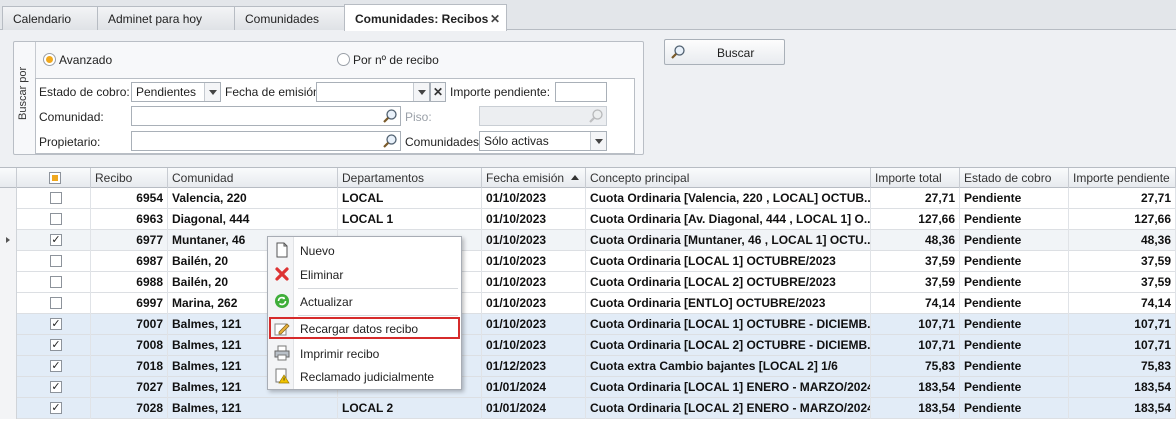  What do you see at coordinates (1122, 303) in the screenshot?
I see `cell-importe-pendiente: 74,14` at bounding box center [1122, 303].